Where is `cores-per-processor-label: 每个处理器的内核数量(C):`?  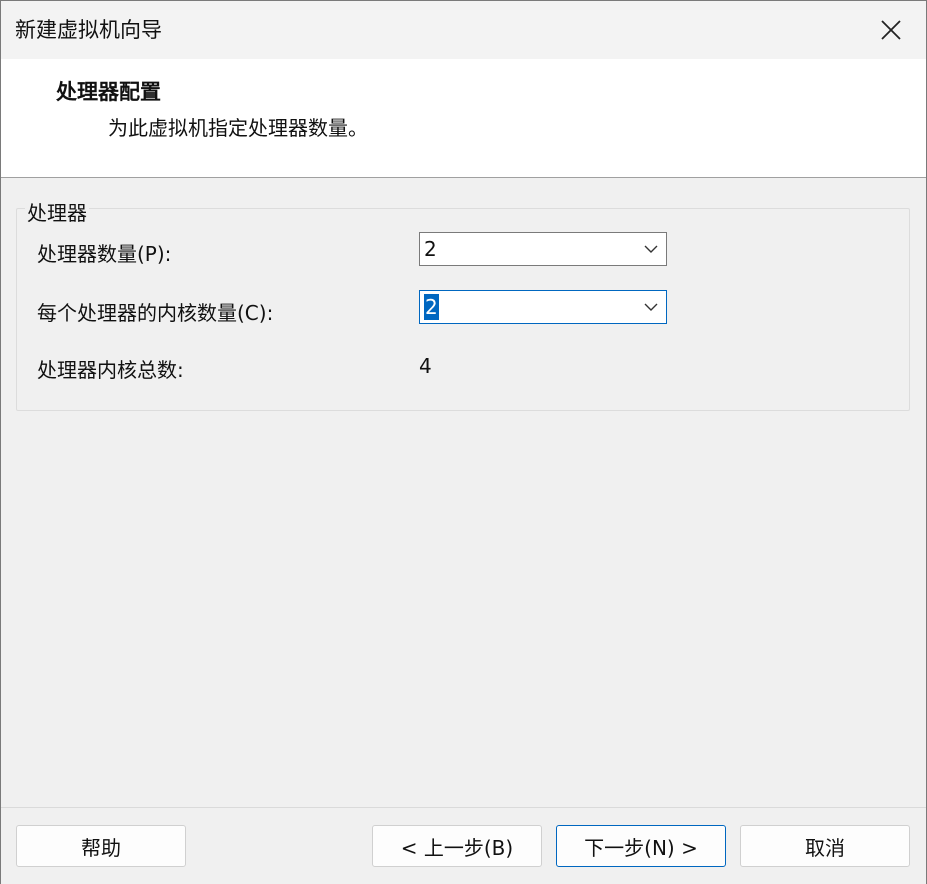 cores-per-processor-label: 每个处理器的内核数量(C): is located at coordinates (155, 313).